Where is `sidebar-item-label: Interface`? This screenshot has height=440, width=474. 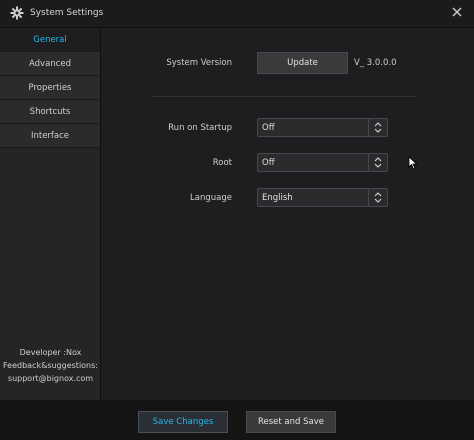
sidebar-item-label: Interface is located at coordinates (50, 136).